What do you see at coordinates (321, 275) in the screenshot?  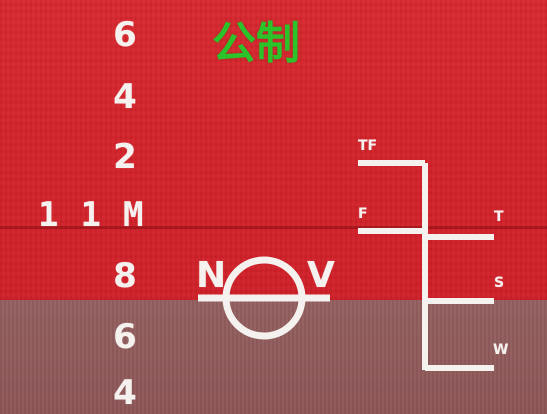 I see `plimsoll-letter-v: V` at bounding box center [321, 275].